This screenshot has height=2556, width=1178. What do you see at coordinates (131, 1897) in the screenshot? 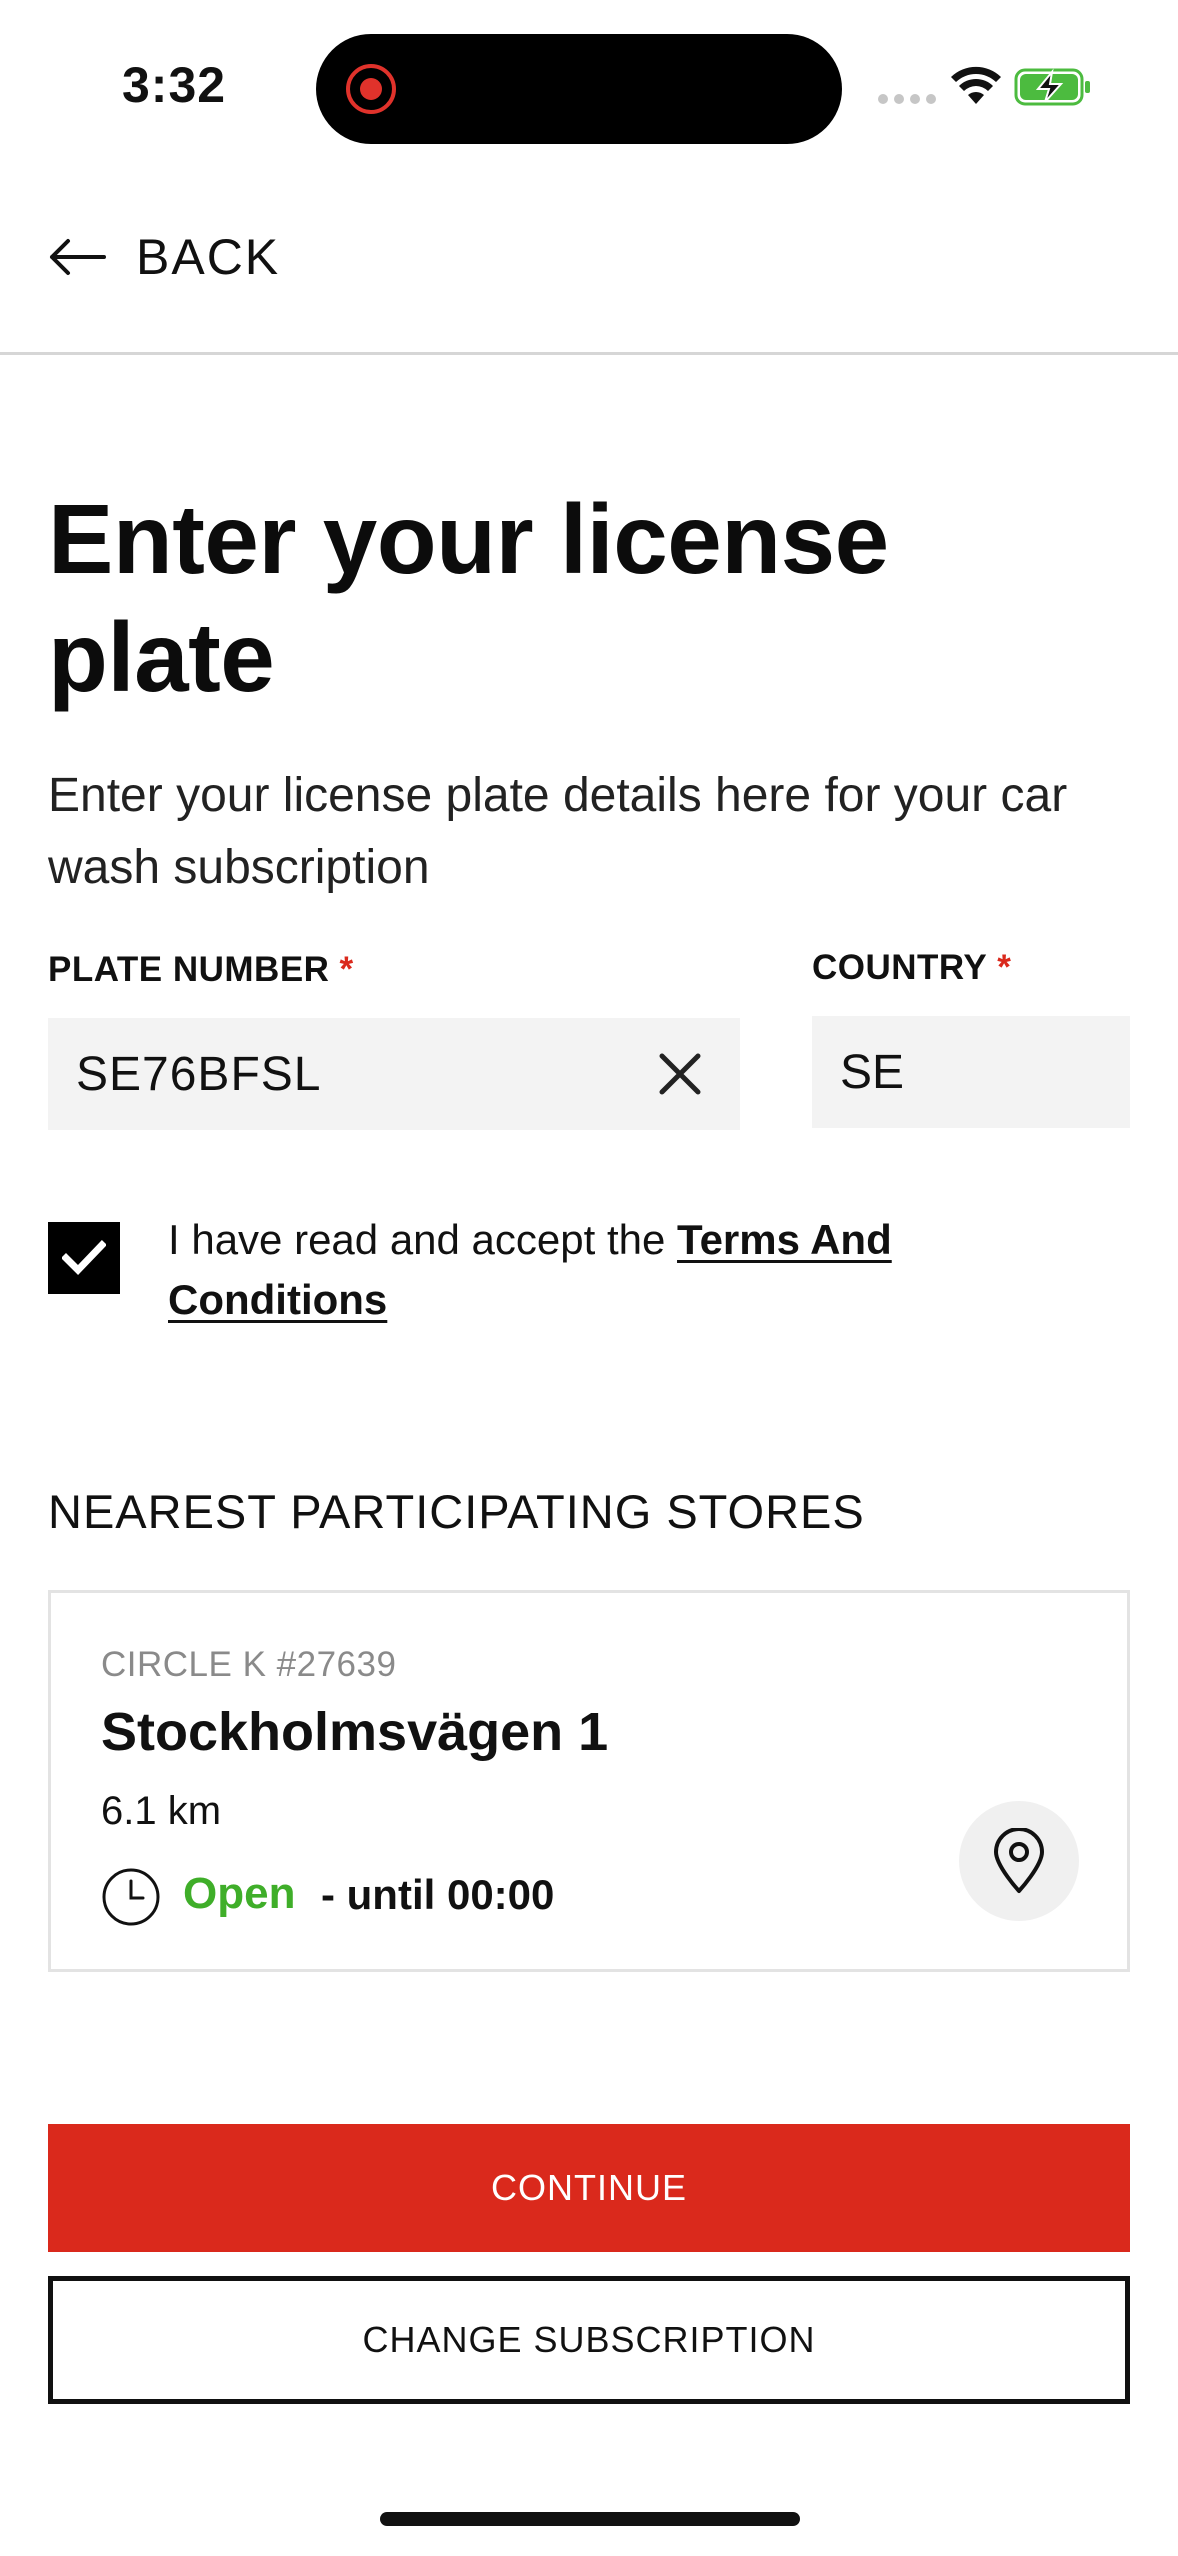
I see `clock-icon` at bounding box center [131, 1897].